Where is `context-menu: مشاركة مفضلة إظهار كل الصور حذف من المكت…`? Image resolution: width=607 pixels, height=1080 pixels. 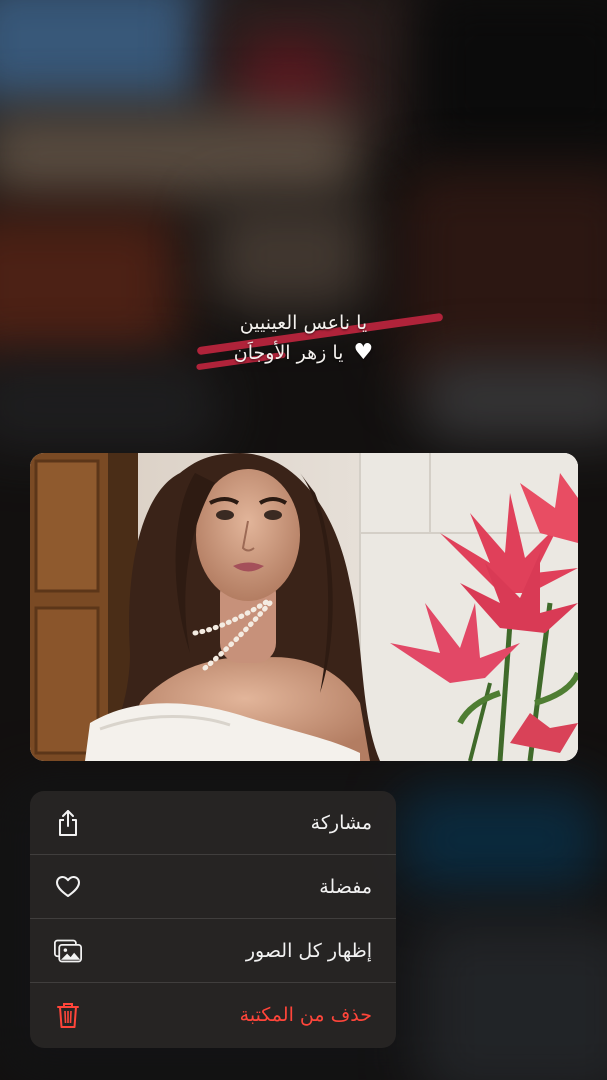 context-menu: مشاركة مفضلة إظهار كل الصور حذف من المكت… is located at coordinates (213, 919).